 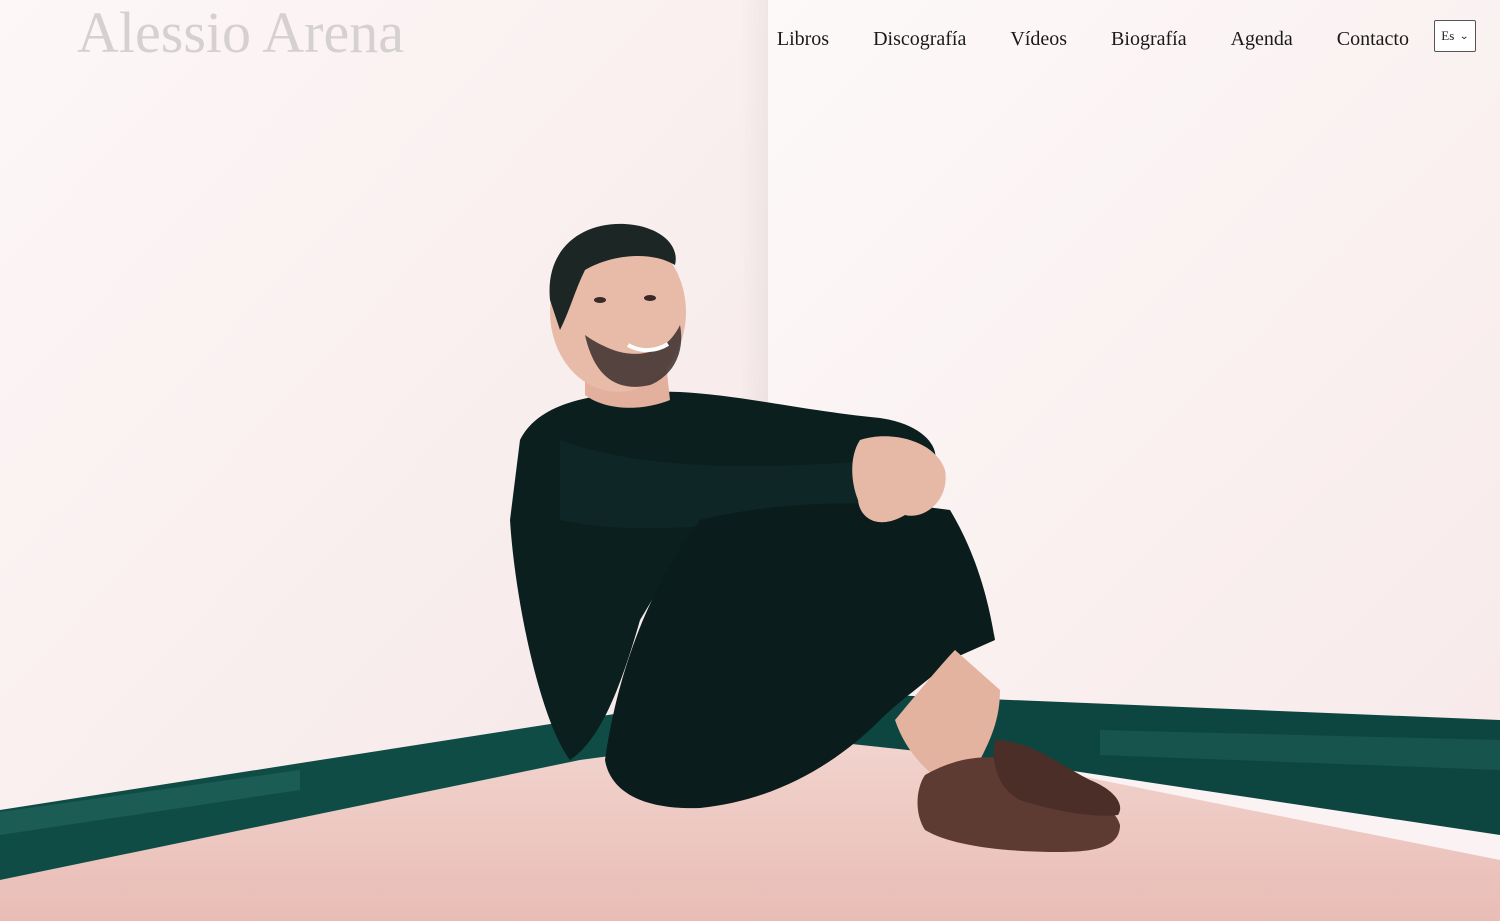 I want to click on nav-item-agenda: Agenda, so click(x=1262, y=39).